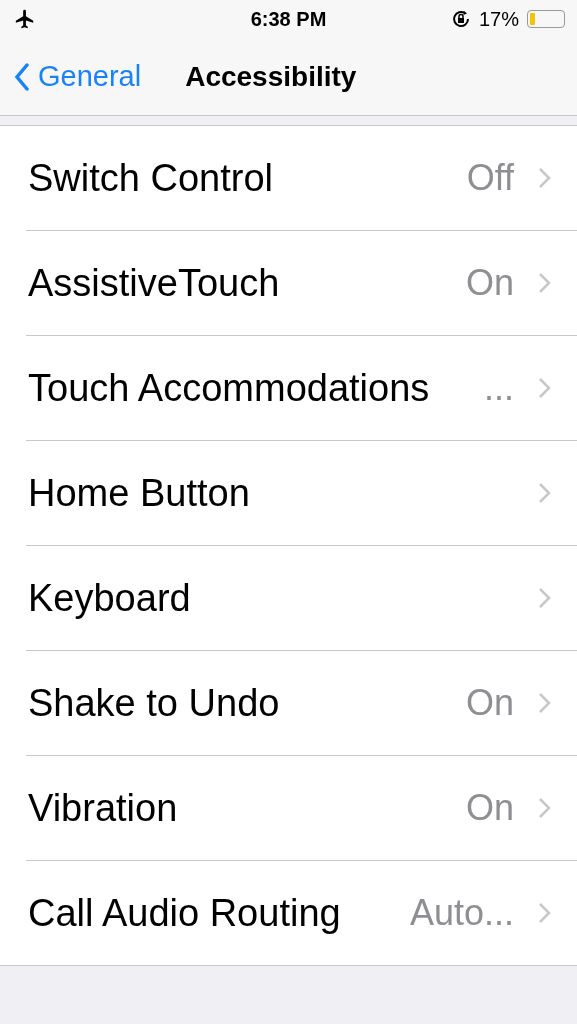 This screenshot has width=577, height=1024. I want to click on settings-row: Keyboard, so click(301, 597).